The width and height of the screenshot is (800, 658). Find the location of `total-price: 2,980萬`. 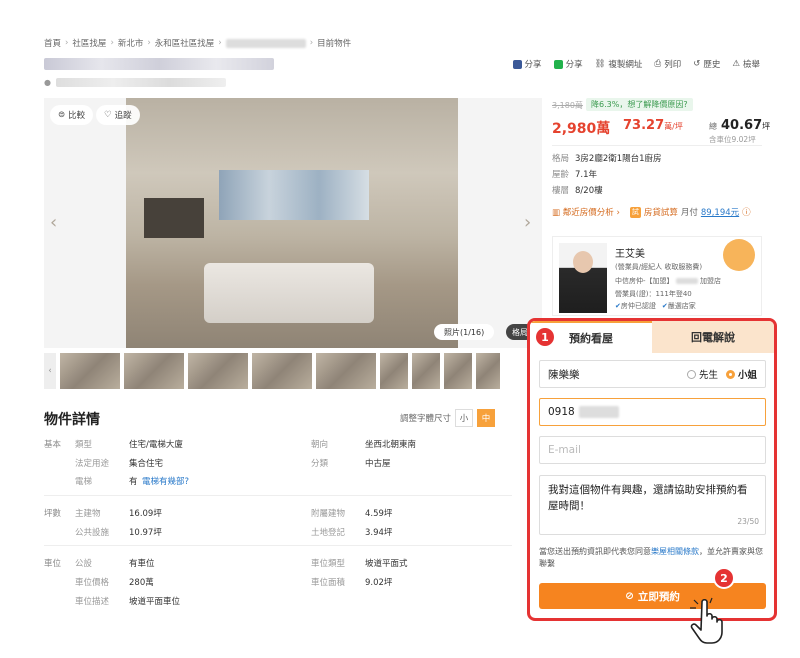

total-price: 2,980萬 is located at coordinates (581, 129).